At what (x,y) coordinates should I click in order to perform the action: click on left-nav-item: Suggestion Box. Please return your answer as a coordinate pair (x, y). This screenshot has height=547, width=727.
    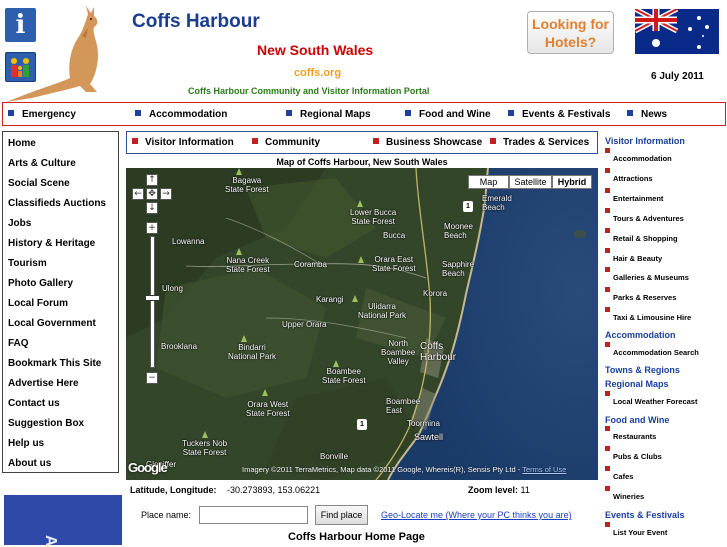
    Looking at the image, I should click on (46, 423).